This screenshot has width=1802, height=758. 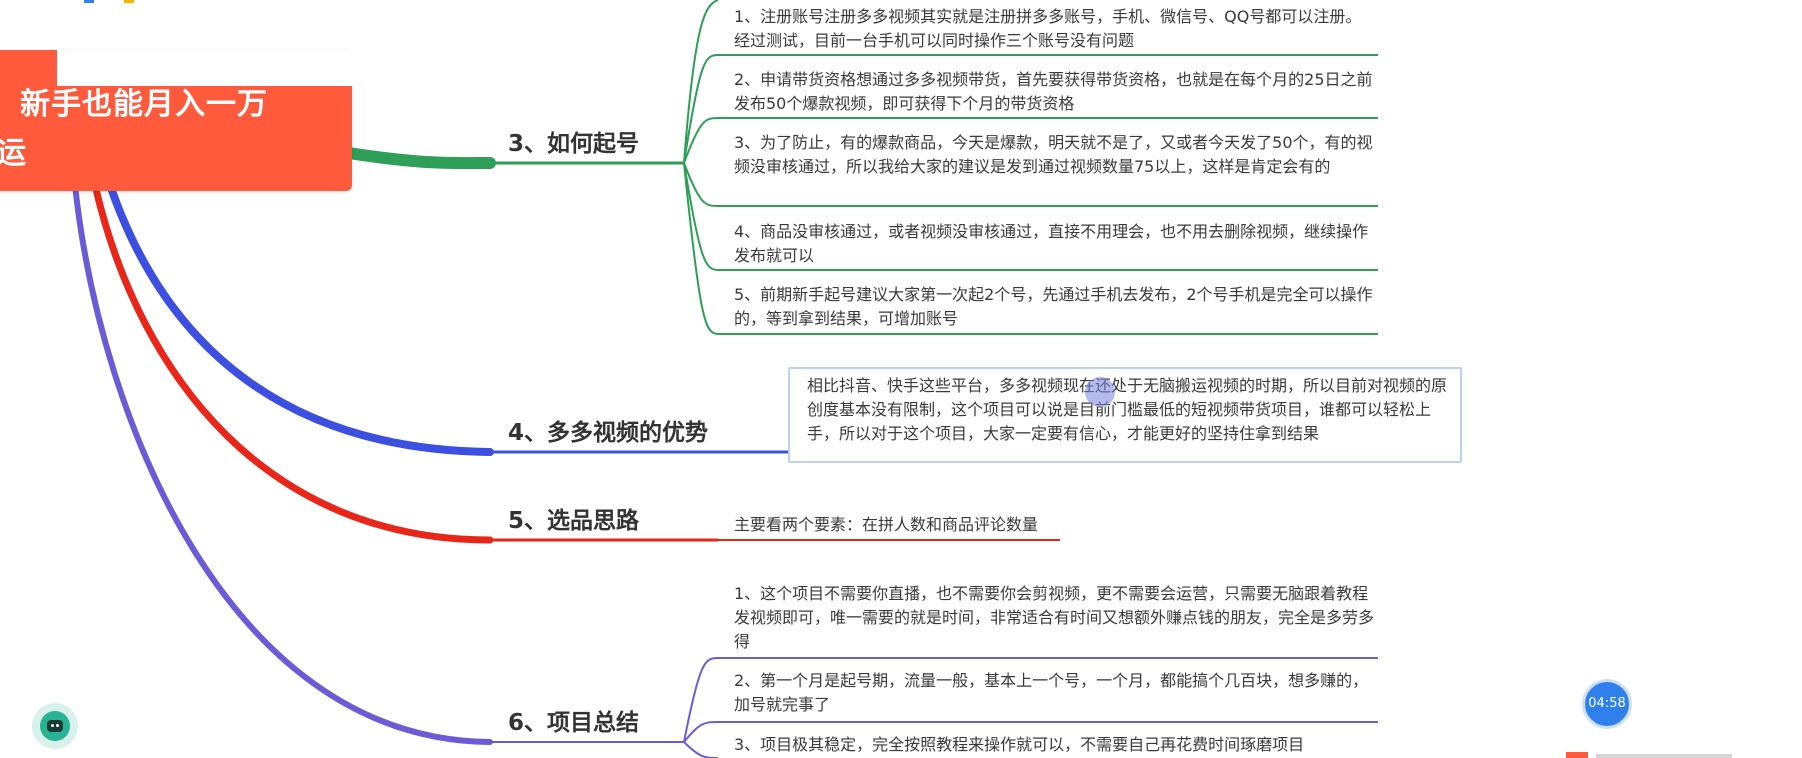 I want to click on robot-icon-body, so click(x=55, y=726).